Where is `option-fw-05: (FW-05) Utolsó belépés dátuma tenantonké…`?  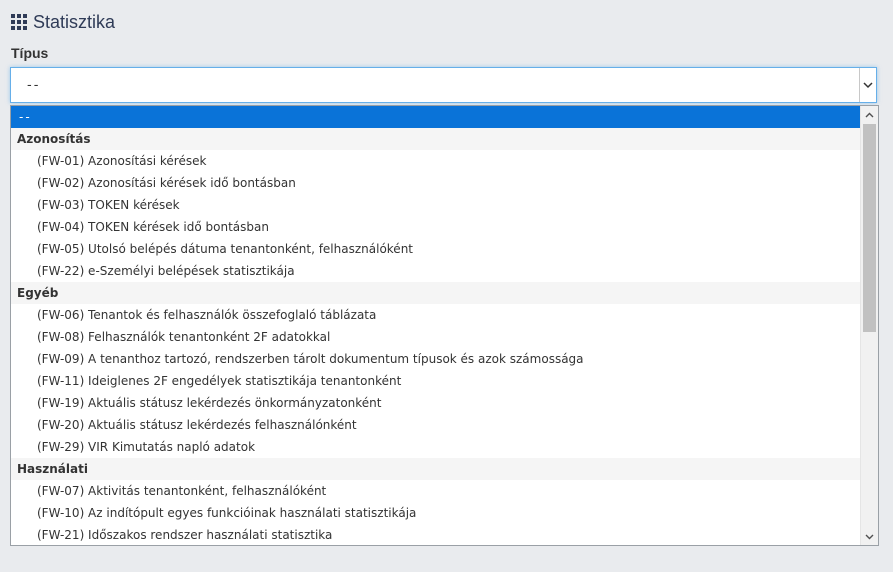 option-fw-05: (FW-05) Utolsó belépés dátuma tenantonké… is located at coordinates (436, 249).